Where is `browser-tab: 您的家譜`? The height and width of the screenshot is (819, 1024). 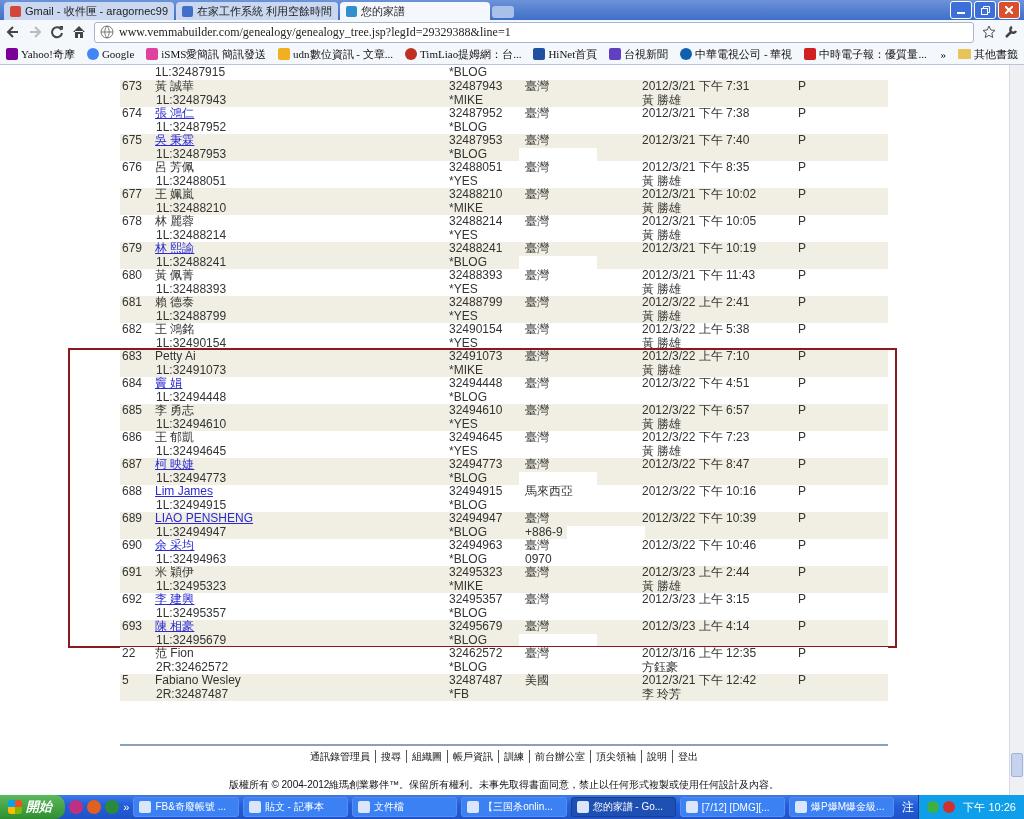 browser-tab: 您的家譜 is located at coordinates (415, 11).